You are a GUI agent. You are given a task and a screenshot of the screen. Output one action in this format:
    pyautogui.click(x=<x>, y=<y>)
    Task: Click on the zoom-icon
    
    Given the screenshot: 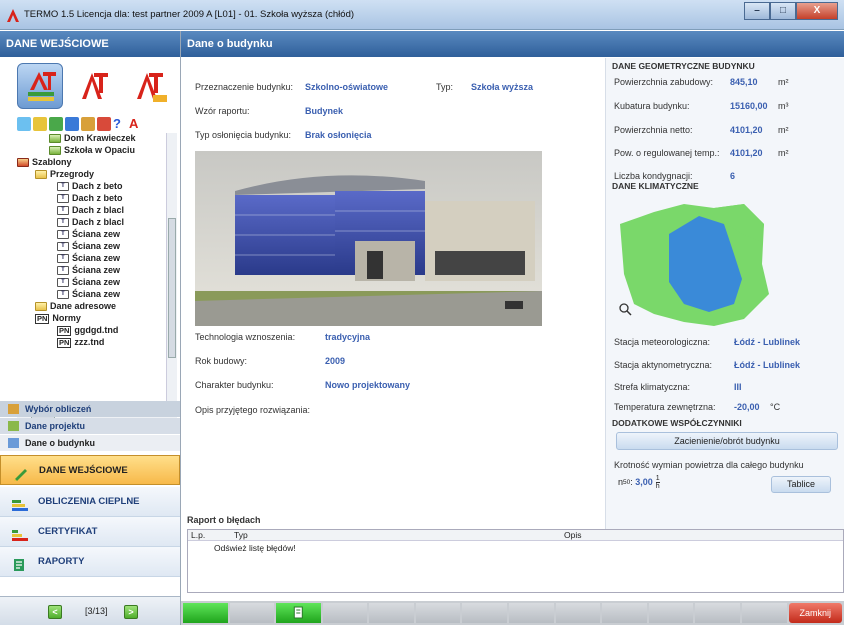 What is the action you would take?
    pyautogui.click(x=625, y=309)
    